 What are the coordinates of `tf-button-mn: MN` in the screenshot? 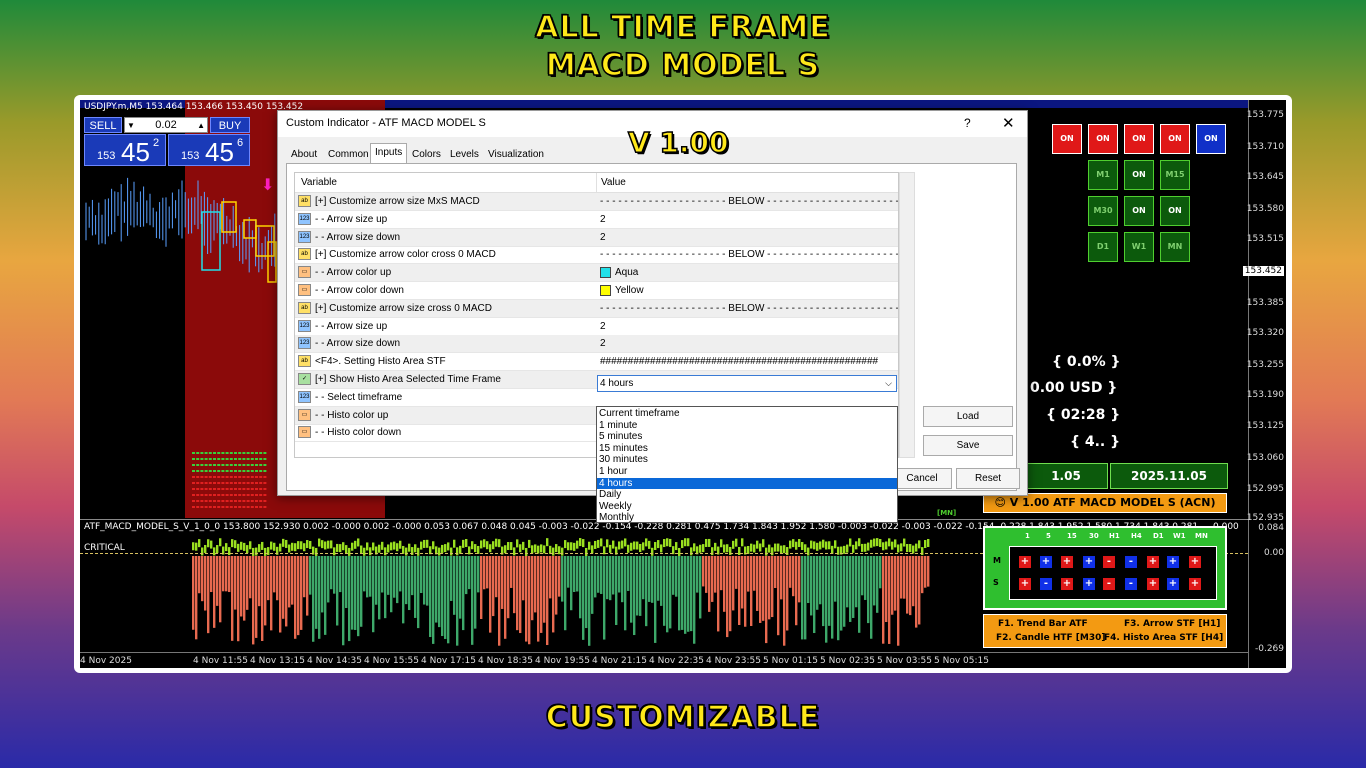 It's located at (1175, 247).